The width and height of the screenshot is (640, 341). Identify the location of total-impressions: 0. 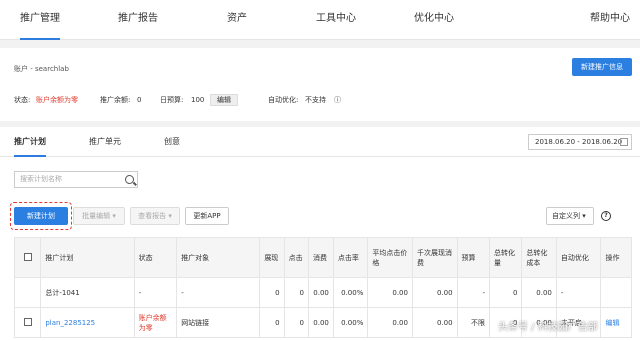
(272, 292).